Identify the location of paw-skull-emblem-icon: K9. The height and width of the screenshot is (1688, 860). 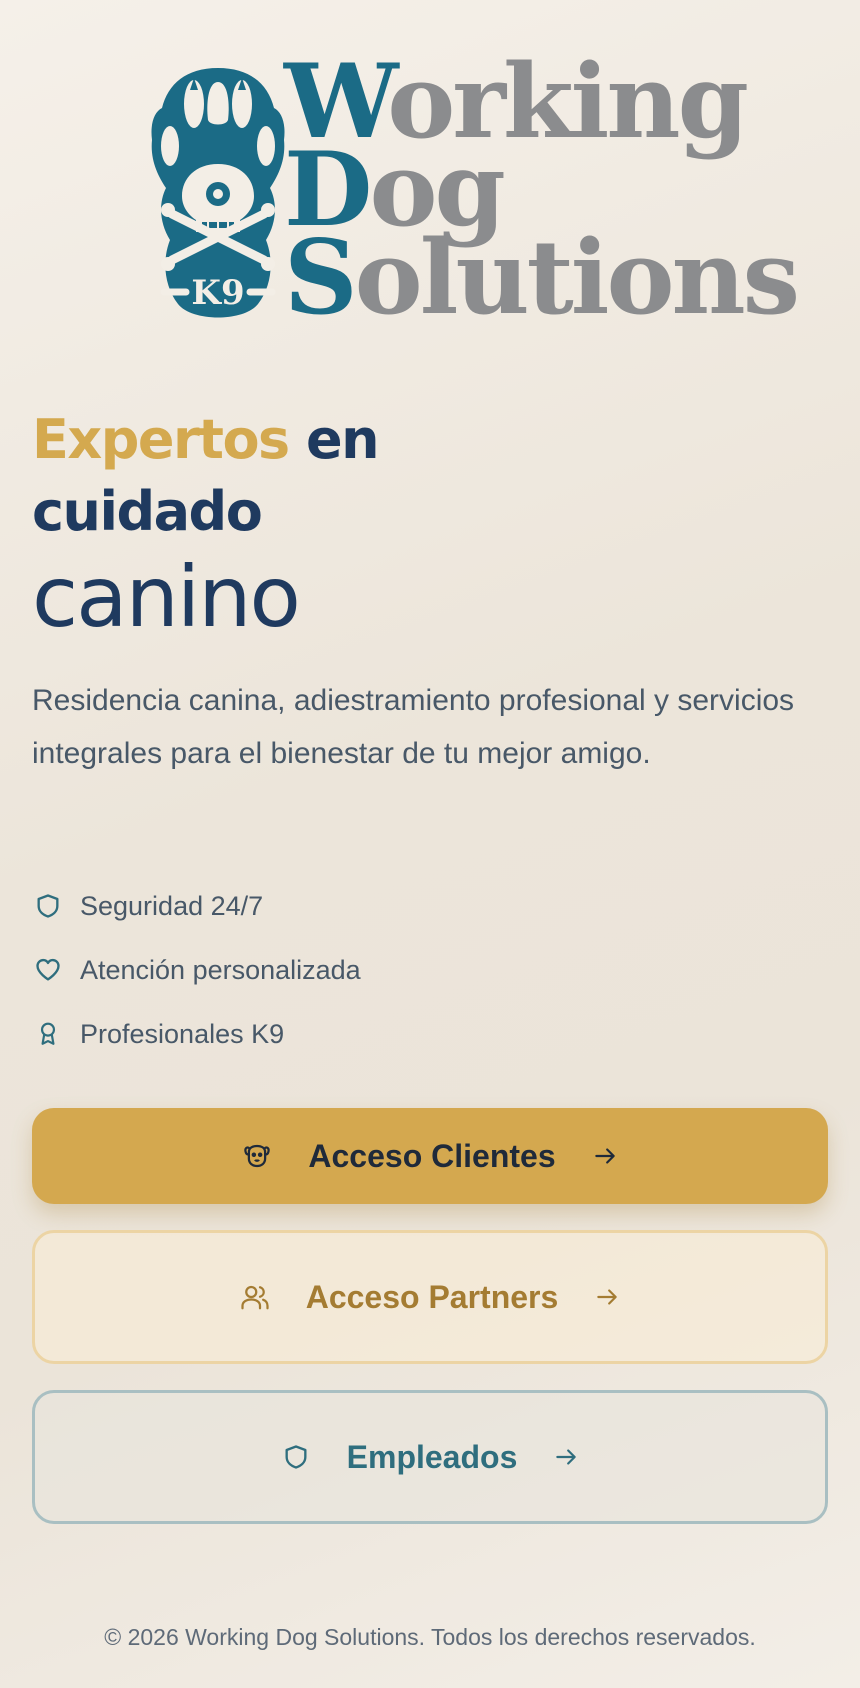
(218, 193).